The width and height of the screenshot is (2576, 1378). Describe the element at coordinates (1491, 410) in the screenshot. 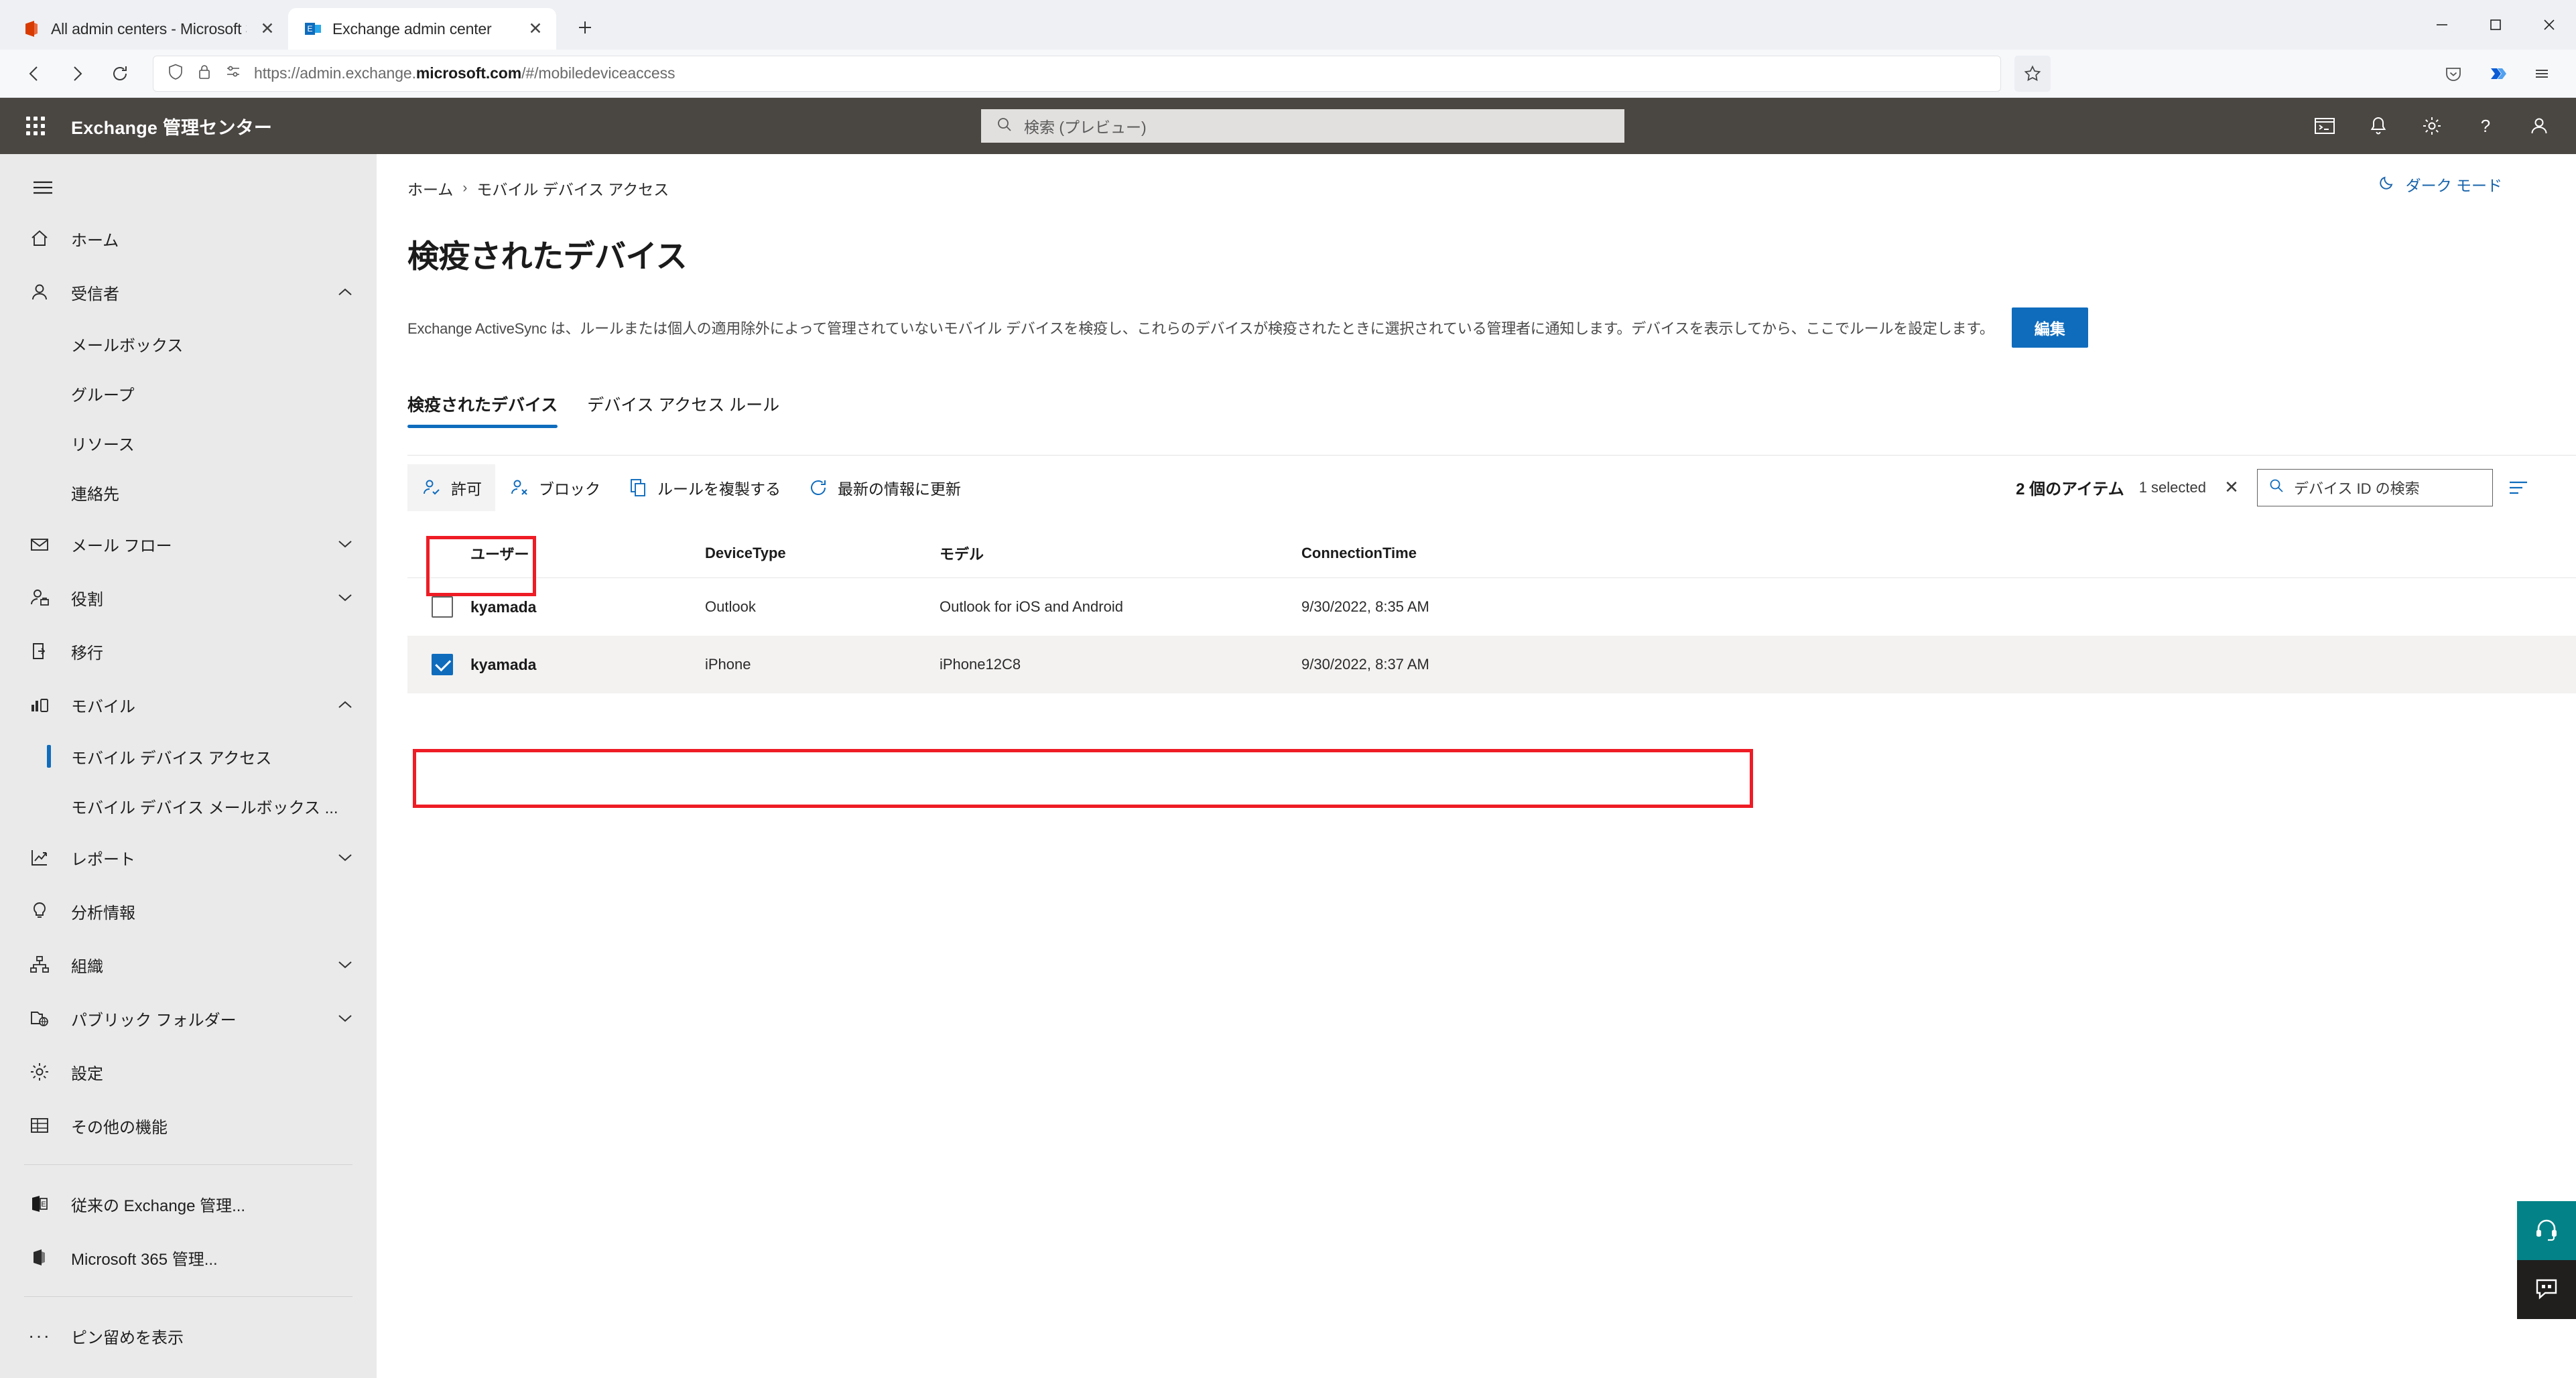

I see `content-tabs: 検疫されたデバイス デバイス アクセス ルール` at that location.